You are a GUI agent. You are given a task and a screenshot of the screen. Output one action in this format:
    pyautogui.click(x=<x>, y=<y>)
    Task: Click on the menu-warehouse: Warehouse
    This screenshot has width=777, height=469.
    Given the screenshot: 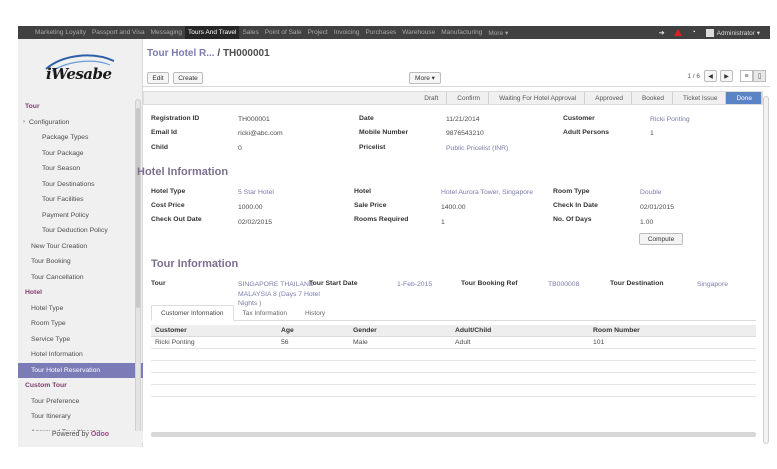 What is the action you would take?
    pyautogui.click(x=418, y=32)
    